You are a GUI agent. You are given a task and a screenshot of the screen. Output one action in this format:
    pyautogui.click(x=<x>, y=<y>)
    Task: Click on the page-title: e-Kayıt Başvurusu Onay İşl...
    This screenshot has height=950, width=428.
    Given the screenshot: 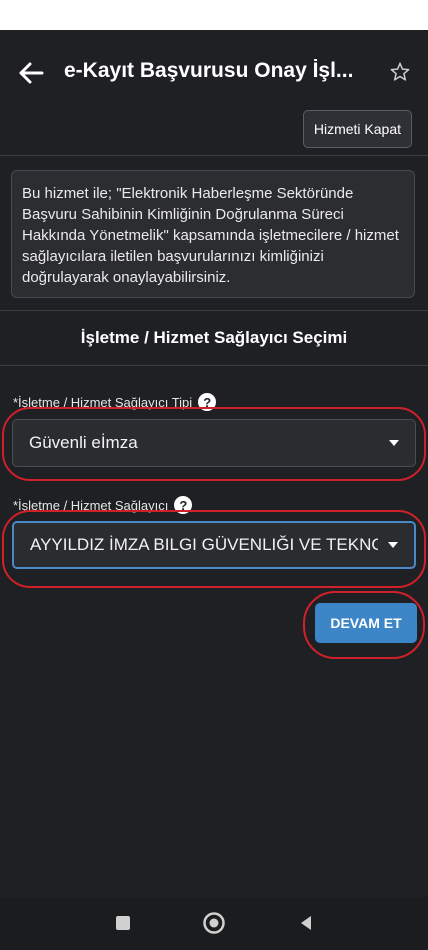 What is the action you would take?
    pyautogui.click(x=209, y=70)
    